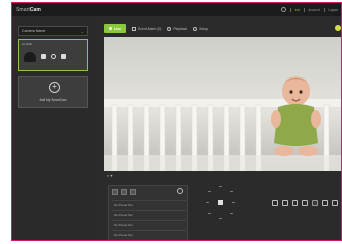 The image size is (342, 244). I want to click on tab-event-alarm: Event Alarm (0), so click(146, 28).